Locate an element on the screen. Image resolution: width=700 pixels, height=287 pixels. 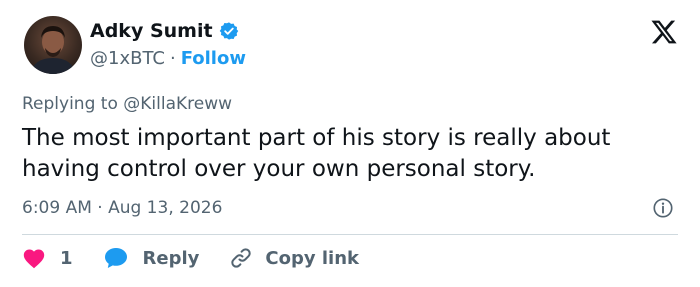
action-bar: 1 Reply Copy link is located at coordinates (190, 258).